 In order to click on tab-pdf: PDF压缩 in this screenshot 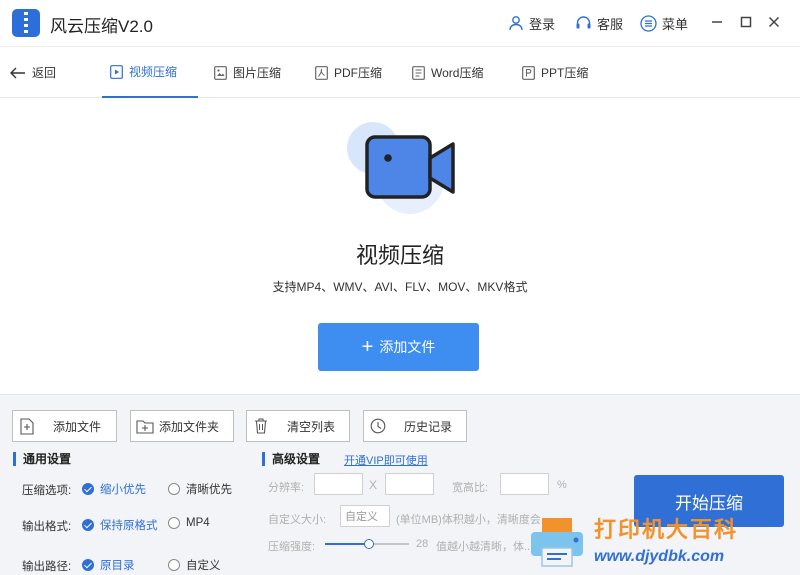, I will do `click(348, 72)`.